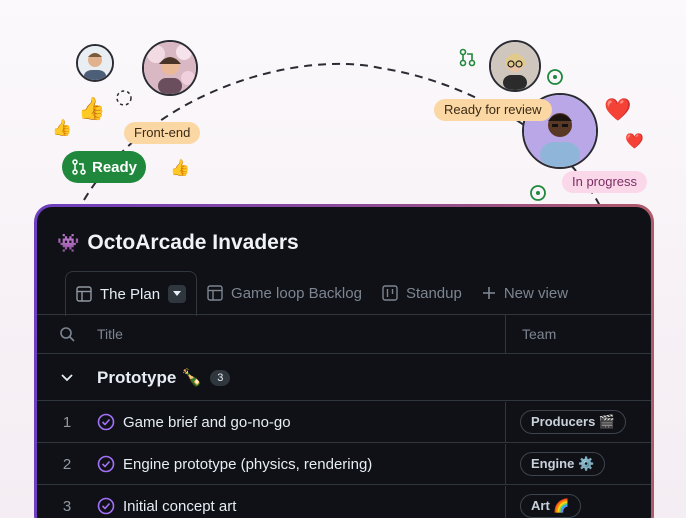  What do you see at coordinates (67, 464) in the screenshot?
I see `row-number: 2` at bounding box center [67, 464].